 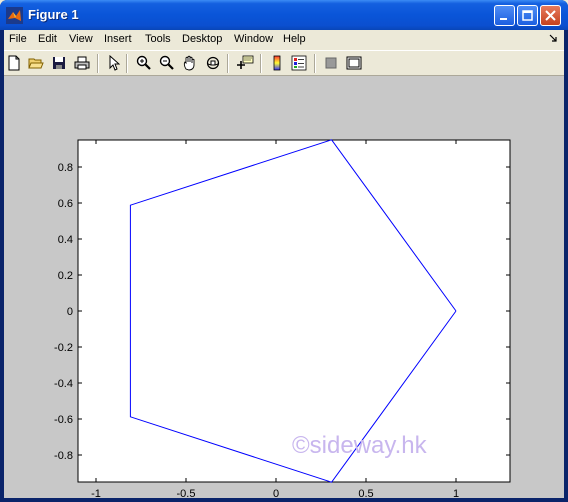 What do you see at coordinates (158, 39) in the screenshot?
I see `menu-tools: Tools` at bounding box center [158, 39].